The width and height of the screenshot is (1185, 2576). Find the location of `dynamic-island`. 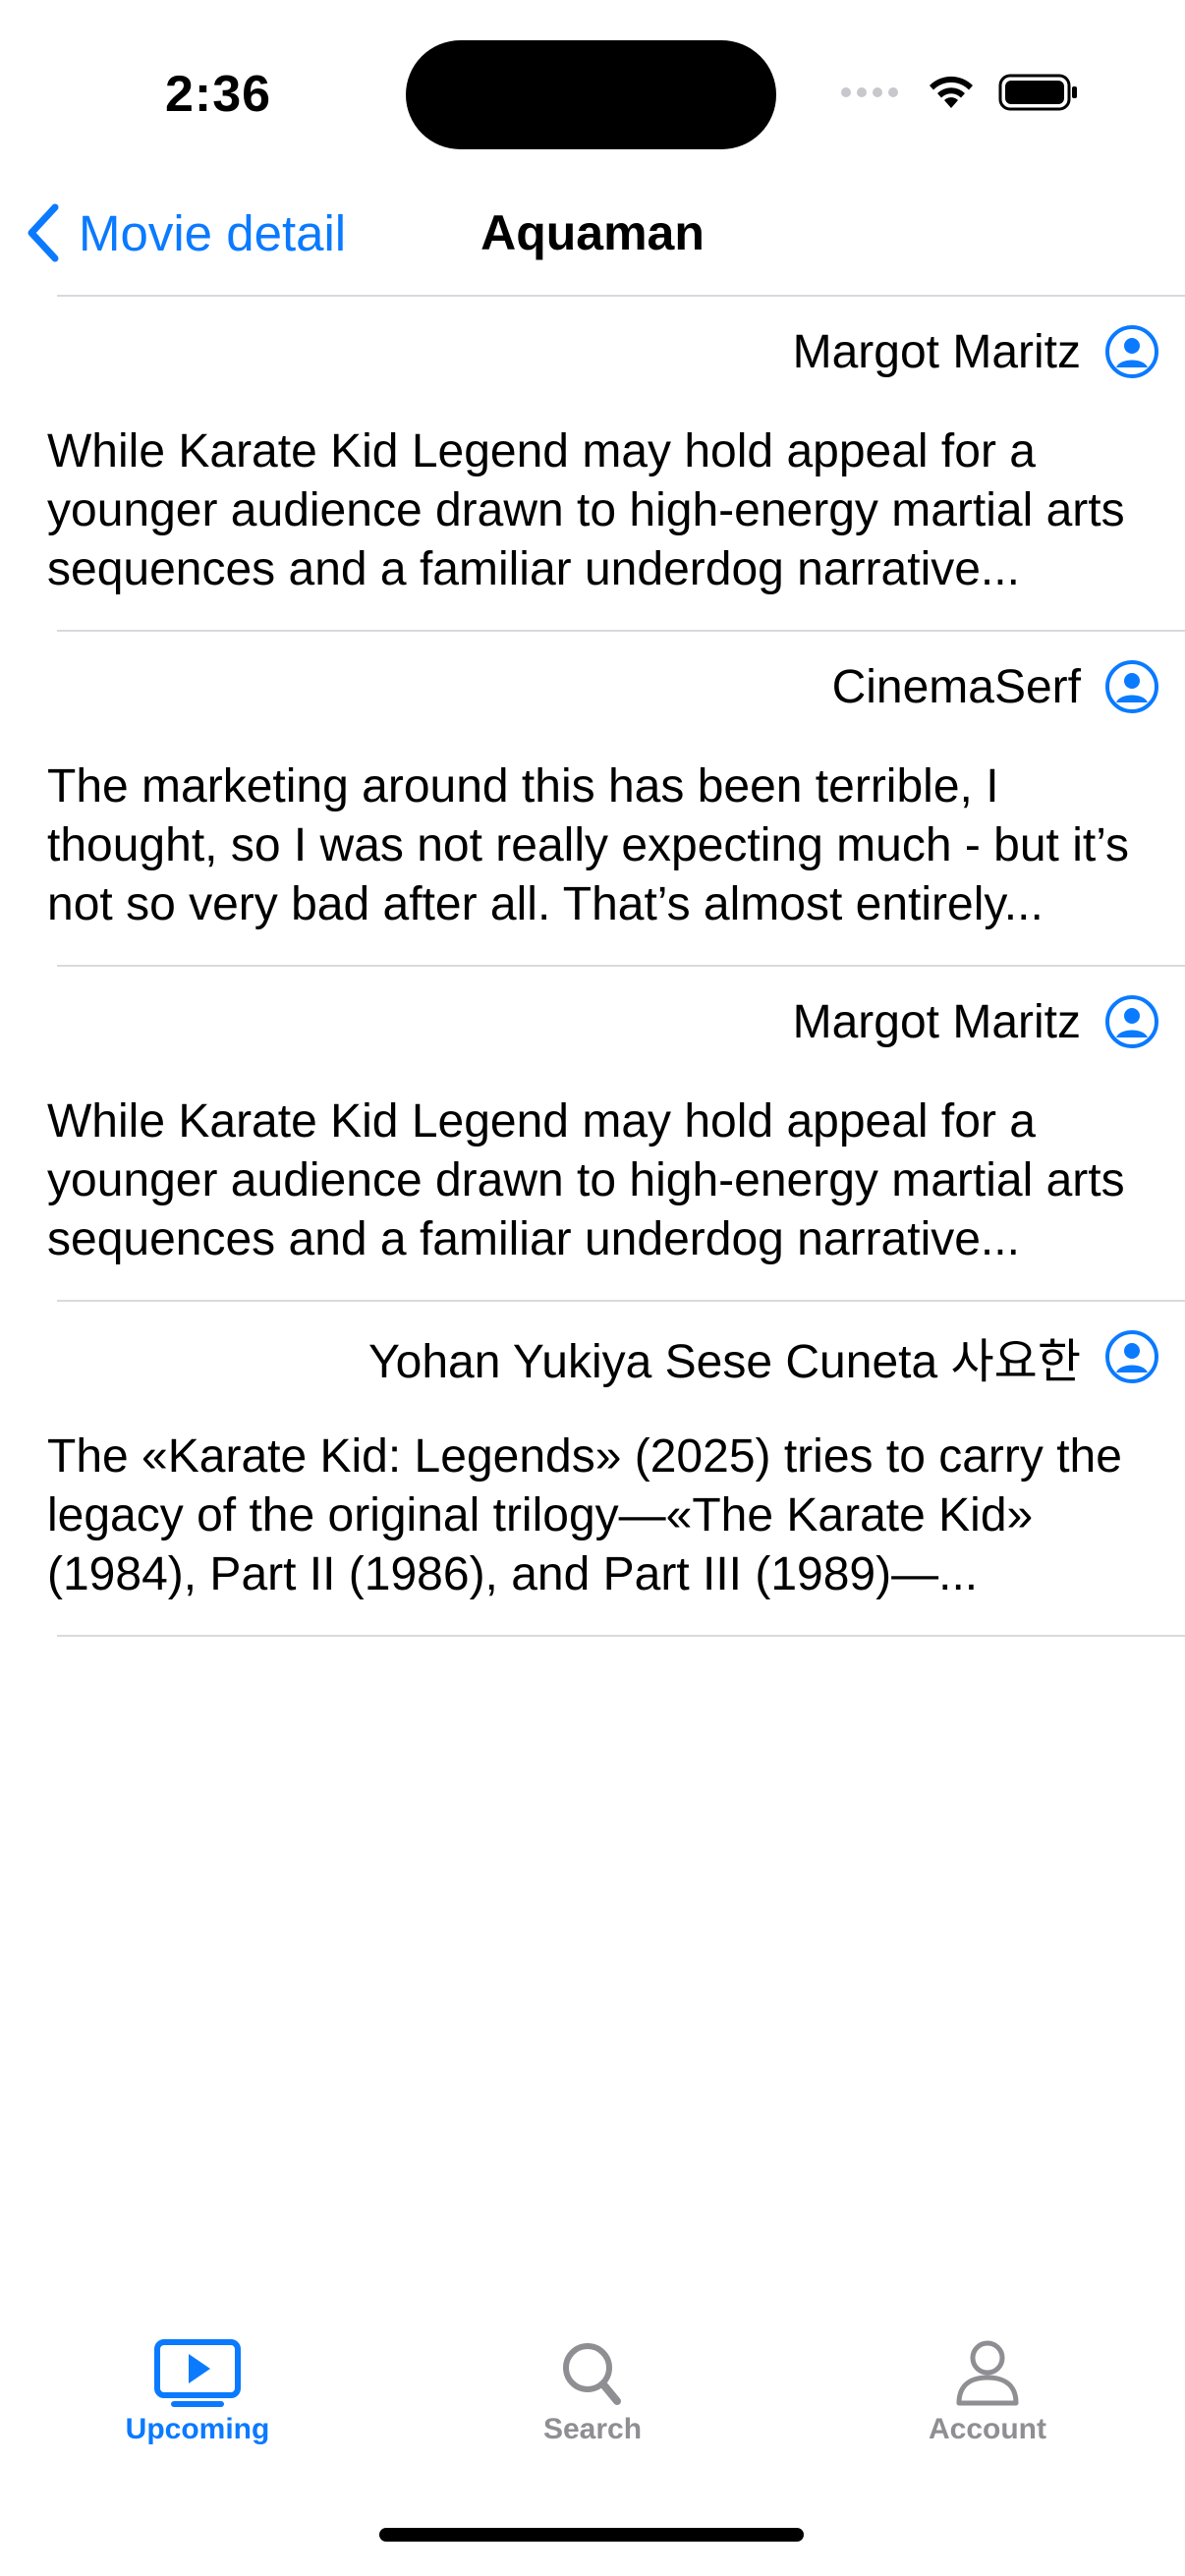

dynamic-island is located at coordinates (591, 94).